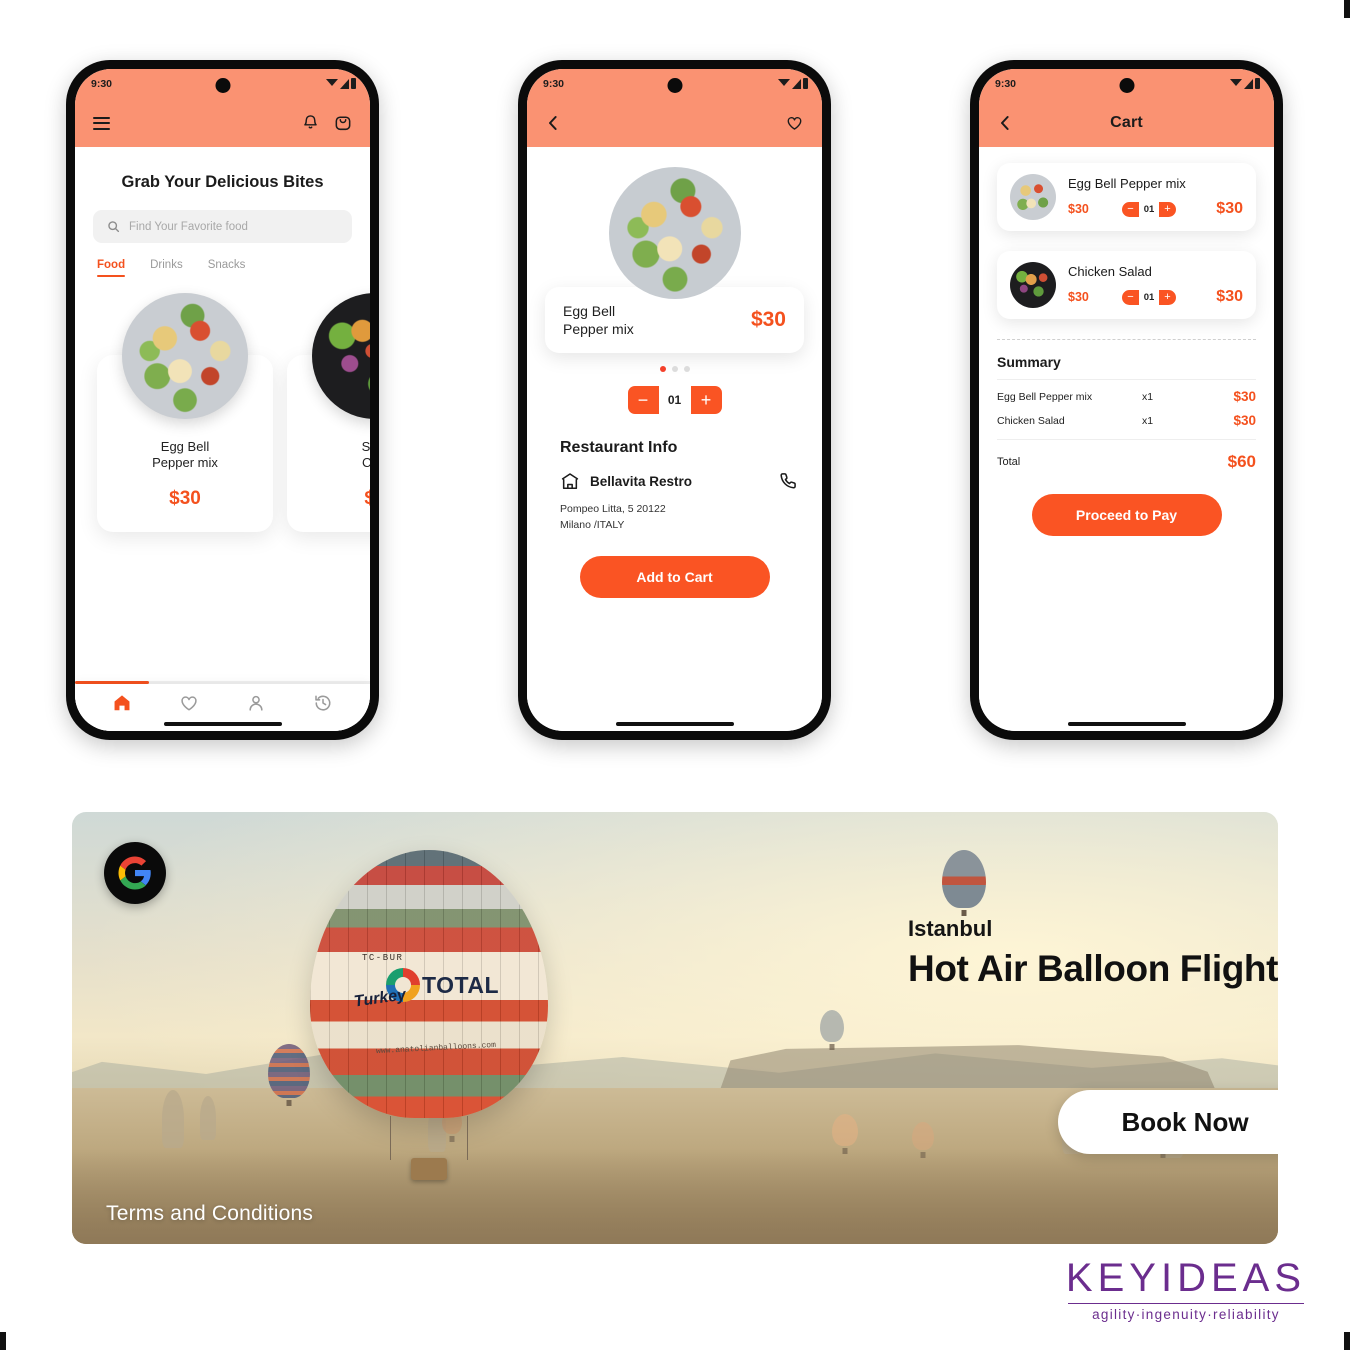 The height and width of the screenshot is (1350, 1350). Describe the element at coordinates (1006, 84) in the screenshot. I see `status-time: 9:30` at that location.